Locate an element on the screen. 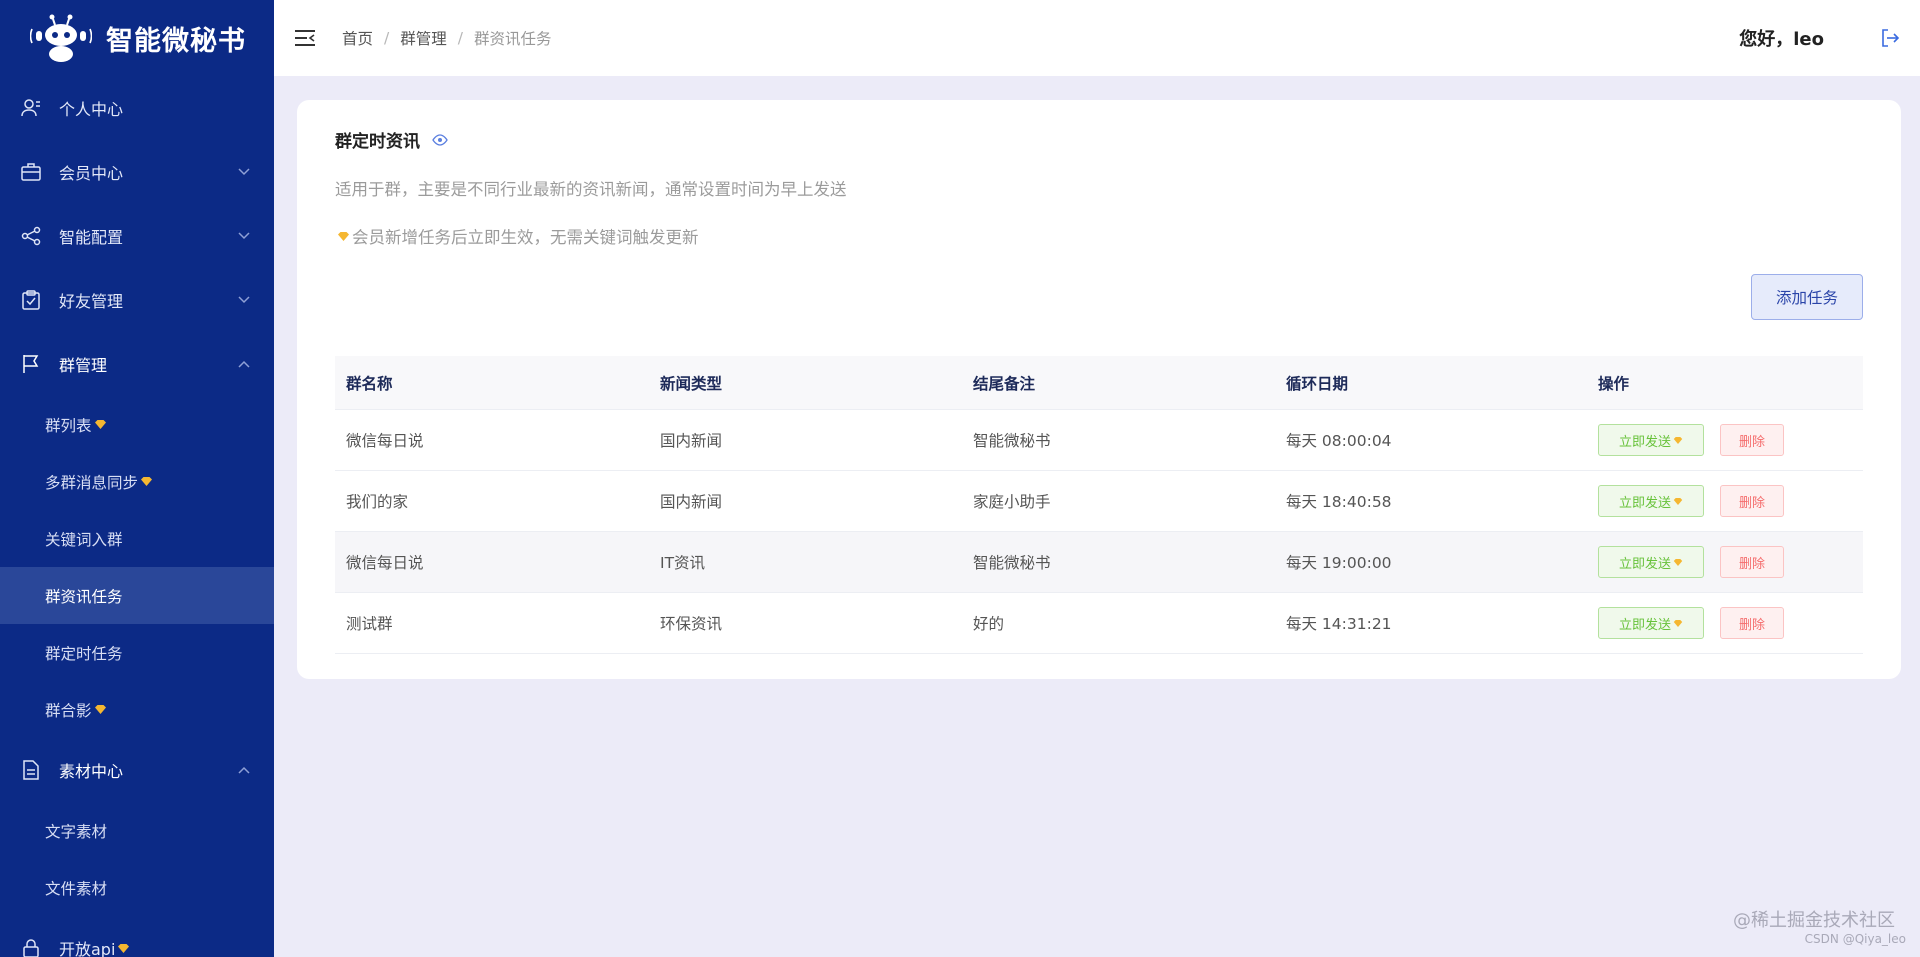 Image resolution: width=1920 pixels, height=957 pixels. sidebar-subitem-label: 群合影 is located at coordinates (68, 710).